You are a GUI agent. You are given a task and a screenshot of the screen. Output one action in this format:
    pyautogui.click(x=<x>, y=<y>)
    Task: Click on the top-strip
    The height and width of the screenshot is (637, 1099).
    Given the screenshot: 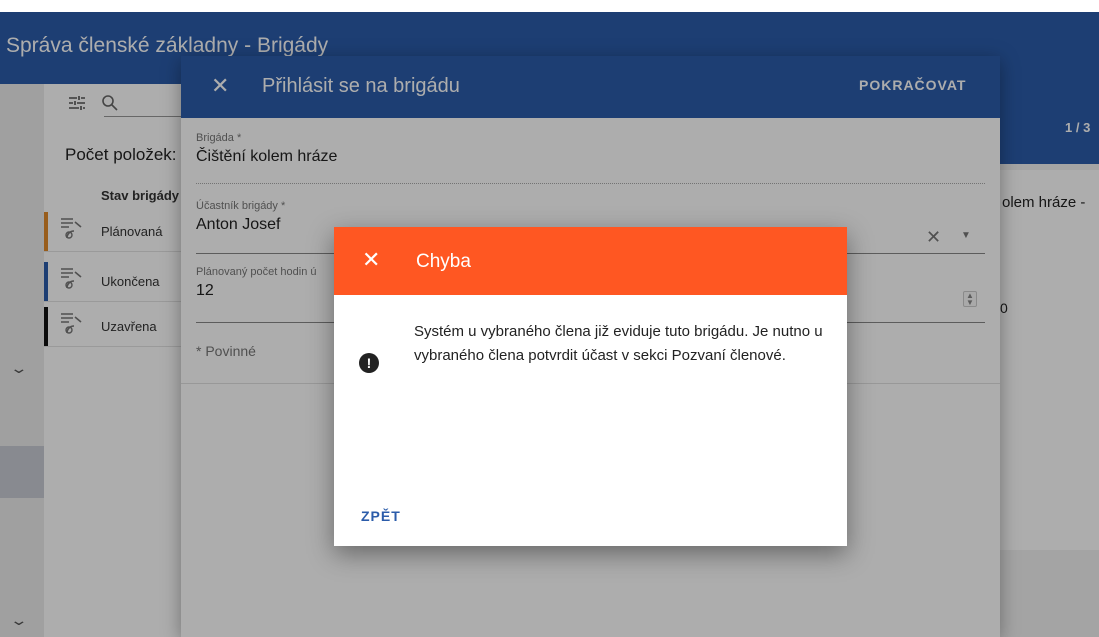 What is the action you would take?
    pyautogui.click(x=549, y=6)
    